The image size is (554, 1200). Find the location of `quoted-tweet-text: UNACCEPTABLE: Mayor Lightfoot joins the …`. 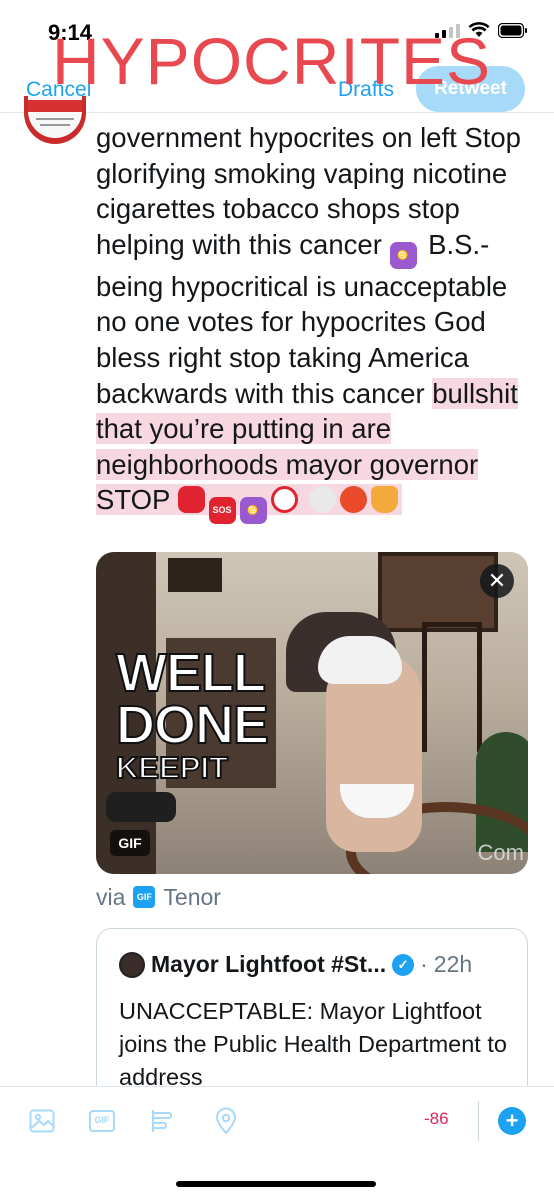

quoted-tweet-text: UNACCEPTABLE: Mayor Lightfoot joins the … is located at coordinates (313, 1044).